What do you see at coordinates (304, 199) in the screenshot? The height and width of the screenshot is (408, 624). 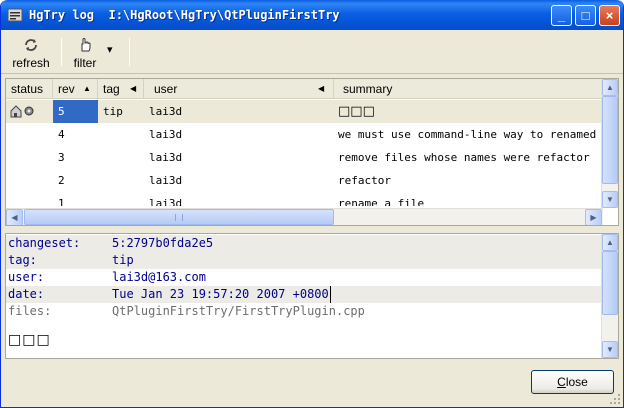 I see `table-row: 1 lai3d rename a file` at bounding box center [304, 199].